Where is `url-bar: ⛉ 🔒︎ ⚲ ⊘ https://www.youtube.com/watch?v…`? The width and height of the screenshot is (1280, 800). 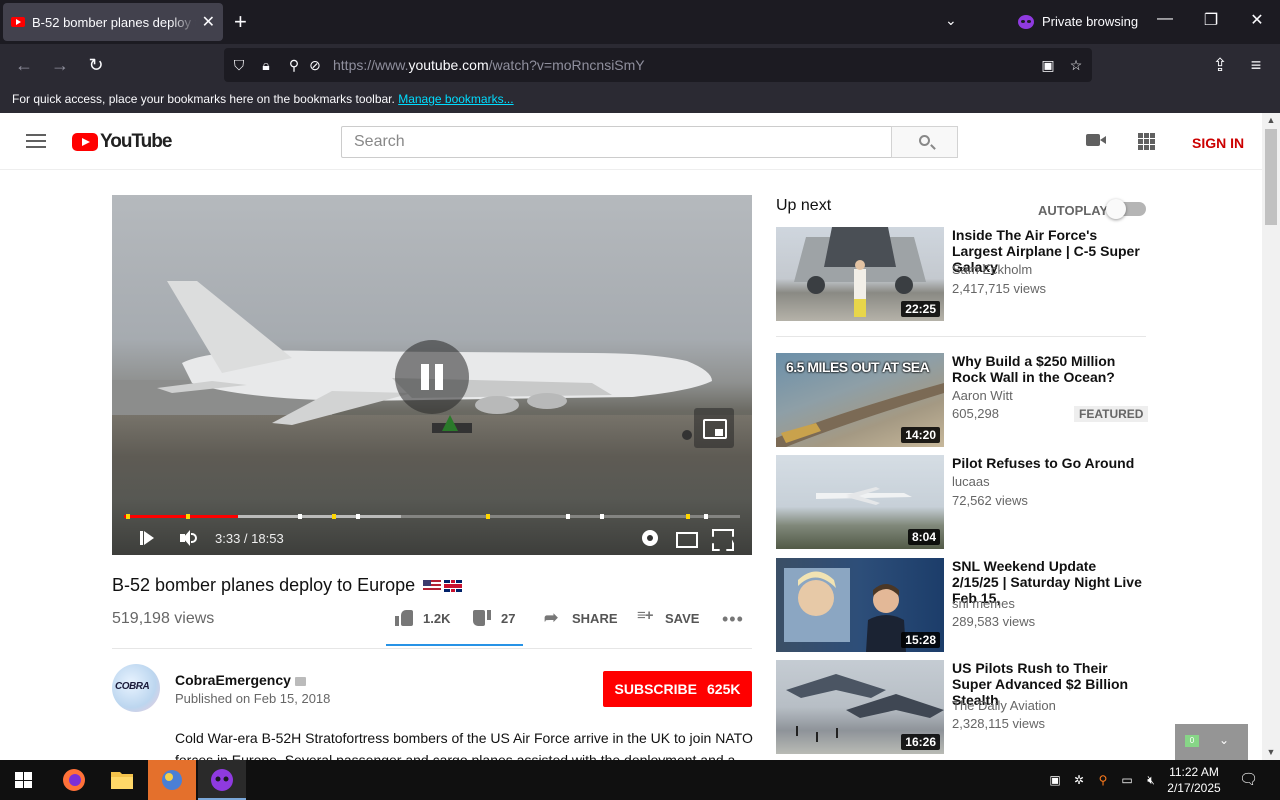
url-bar: ⛉ 🔒︎ ⚲ ⊘ https://www.youtube.com/watch?v… is located at coordinates (658, 65).